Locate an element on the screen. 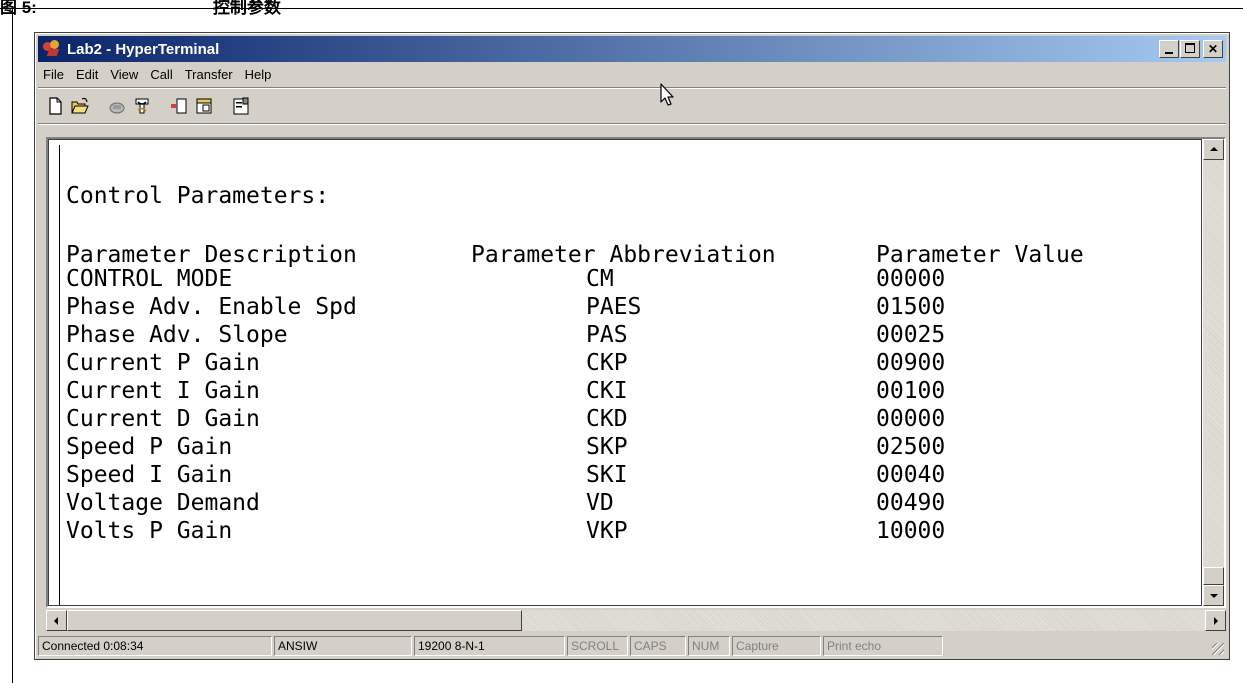  vertical-scroll-thumb is located at coordinates (1213, 576).